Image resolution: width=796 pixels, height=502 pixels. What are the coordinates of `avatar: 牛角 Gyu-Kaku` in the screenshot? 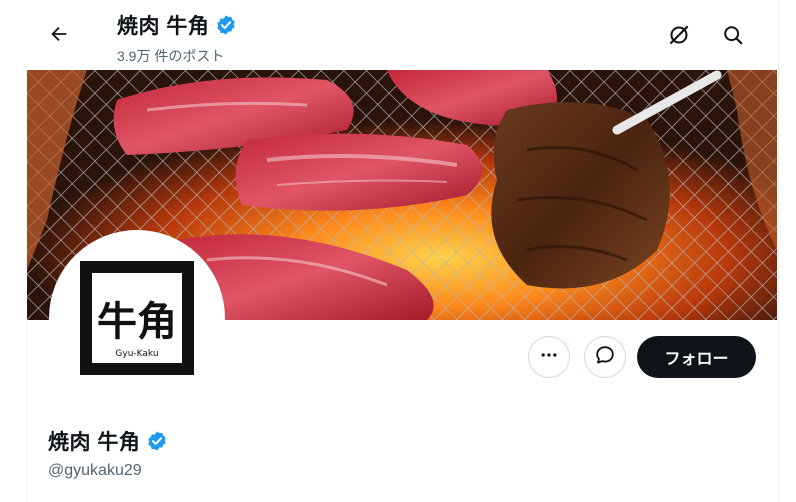 It's located at (137, 318).